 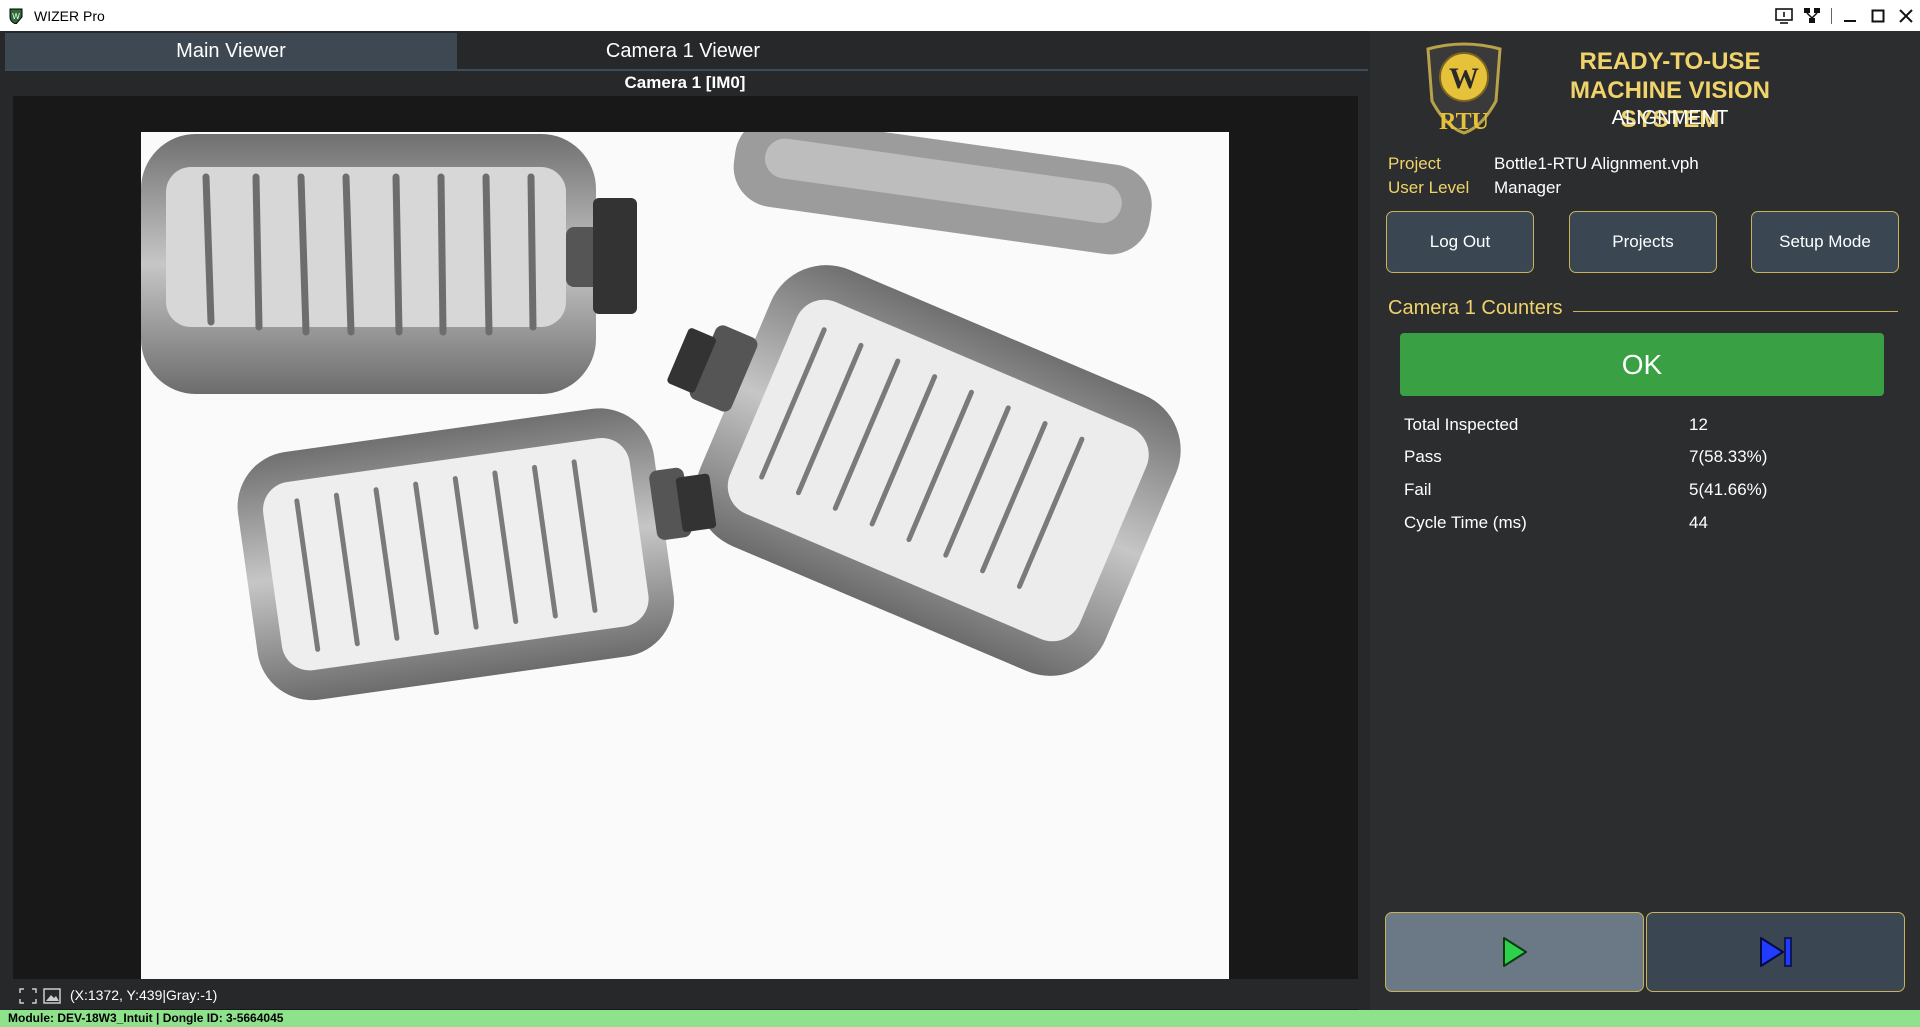 I want to click on counter-row: Cycle Time (ms) 44, so click(x=1654, y=528).